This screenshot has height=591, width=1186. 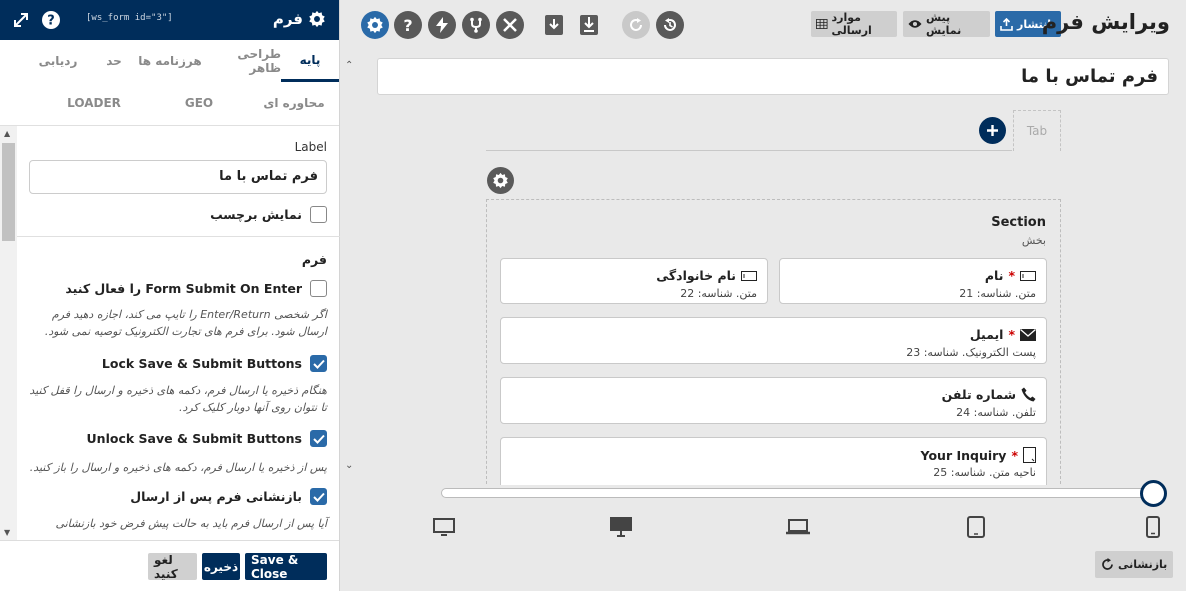 I want to click on desktop-large-icon, so click(x=444, y=527).